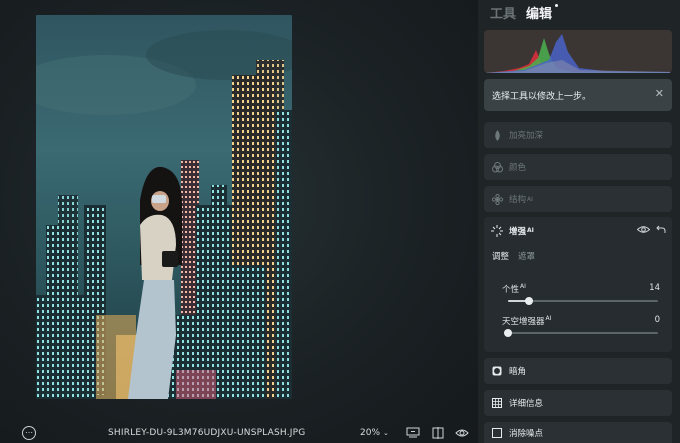 This screenshot has width=680, height=443. Describe the element at coordinates (207, 433) in the screenshot. I see `filename-label: SHIRLEY-DU-9L3M76UDJXU-UNSPLASH.JPG` at that location.